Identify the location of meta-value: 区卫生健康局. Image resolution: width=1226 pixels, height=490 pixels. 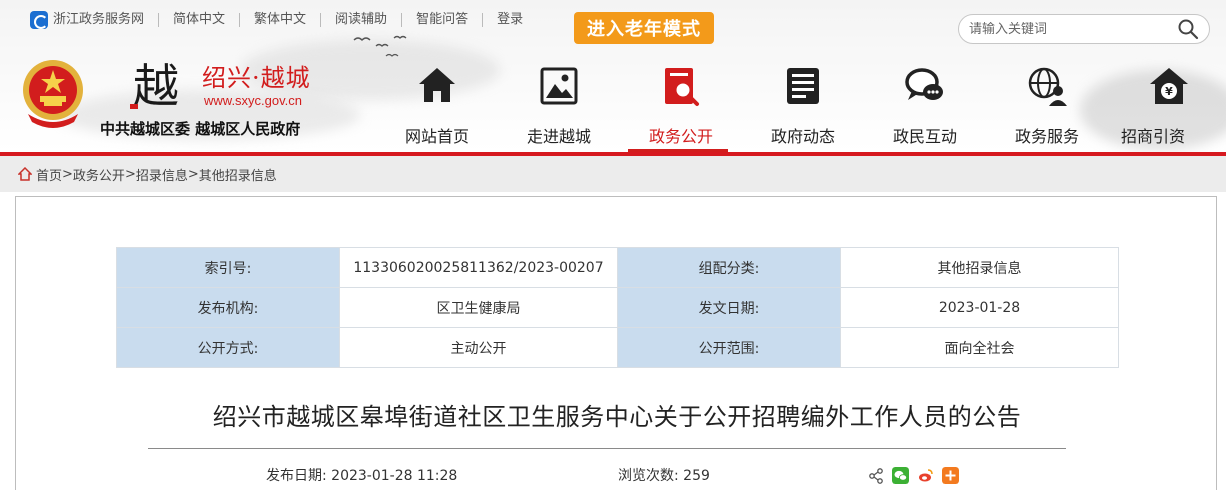
(478, 307).